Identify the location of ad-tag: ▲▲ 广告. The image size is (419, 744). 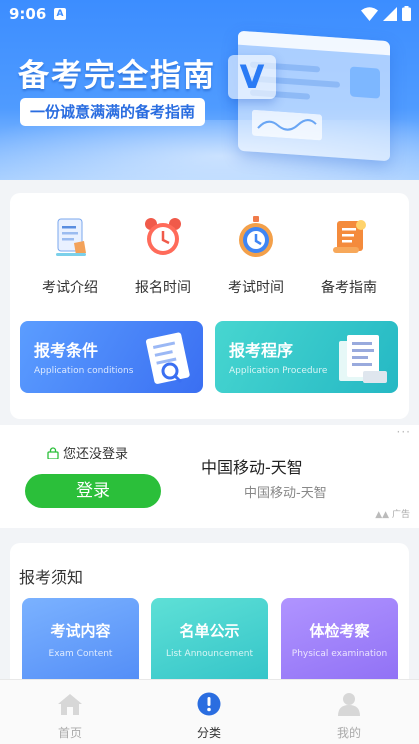
(392, 513).